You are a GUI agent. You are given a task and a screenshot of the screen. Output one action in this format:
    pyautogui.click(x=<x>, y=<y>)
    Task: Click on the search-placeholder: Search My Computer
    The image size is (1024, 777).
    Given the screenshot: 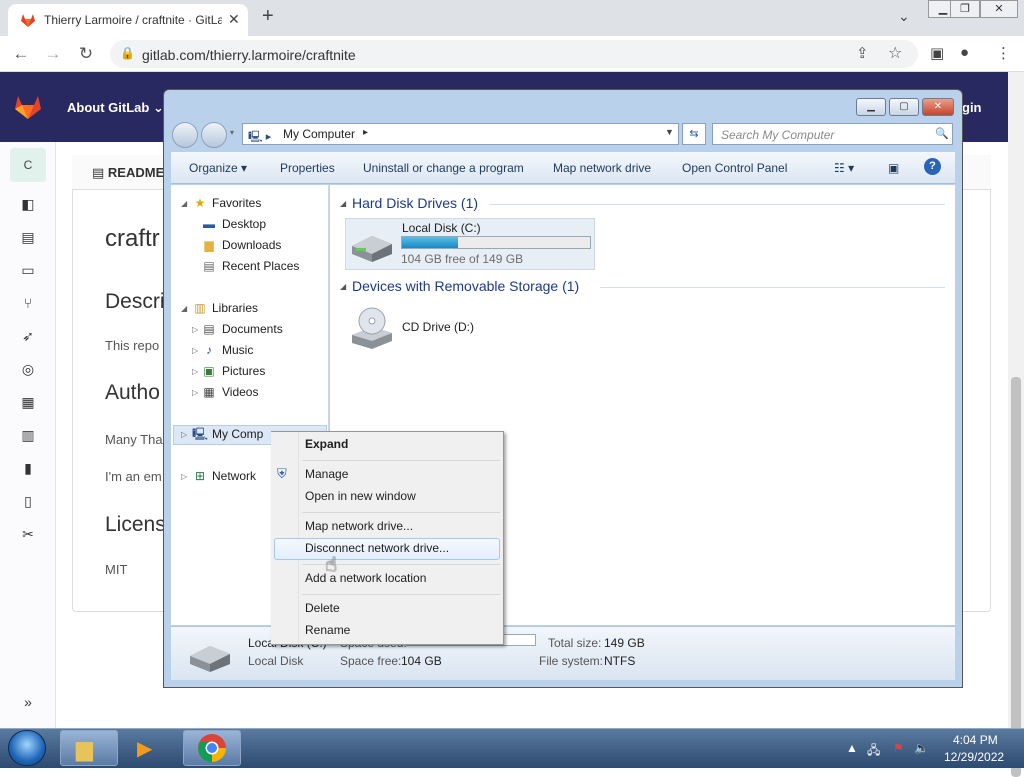 What is the action you would take?
    pyautogui.click(x=777, y=135)
    